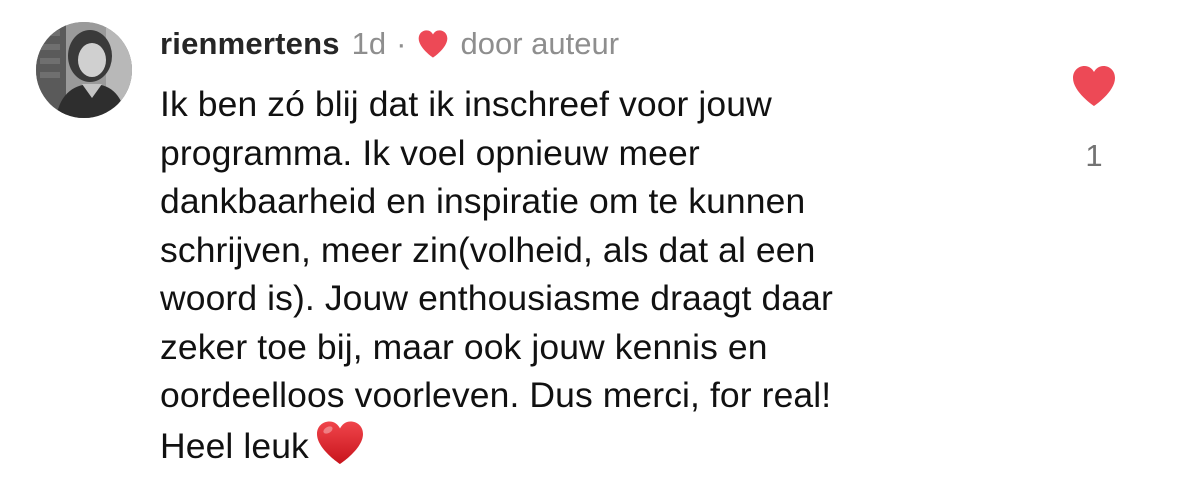 The height and width of the screenshot is (482, 1179). I want to click on author-liked-heart-icon, so click(433, 44).